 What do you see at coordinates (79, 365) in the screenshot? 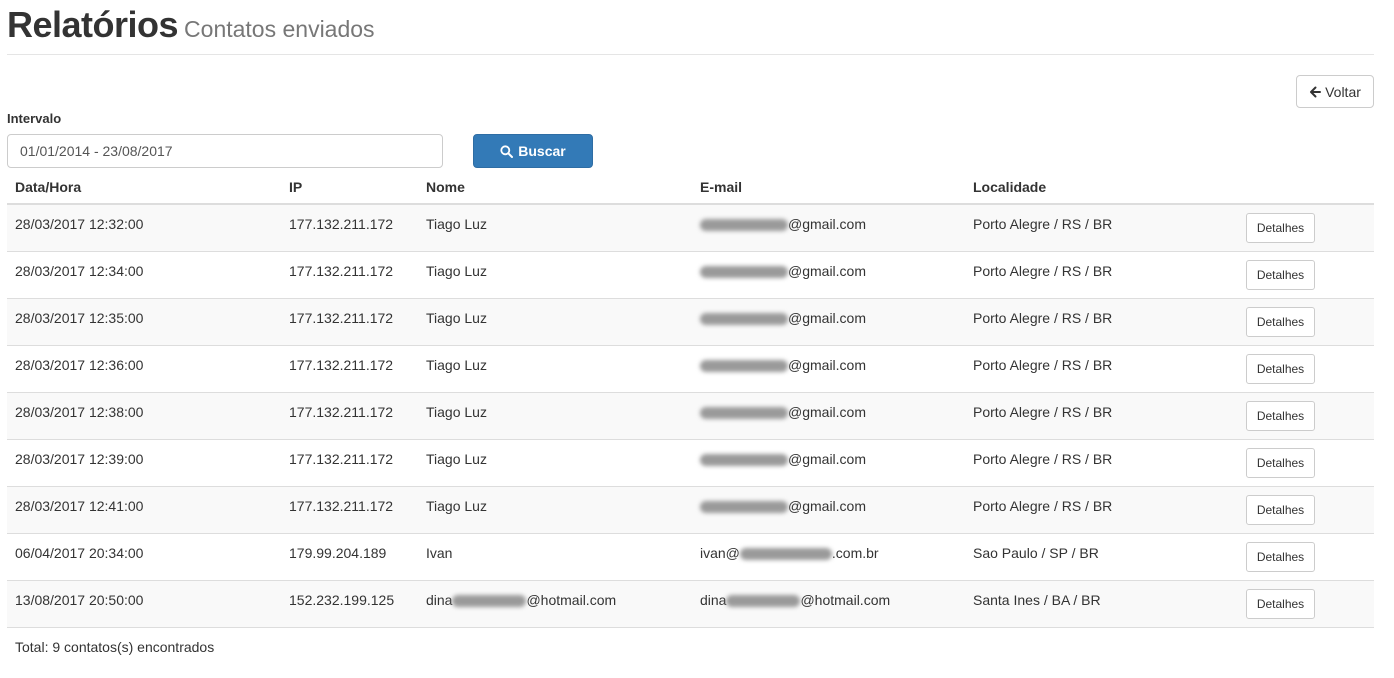
I see `cell-datetime: 28/03/2017 12:36:00` at bounding box center [79, 365].